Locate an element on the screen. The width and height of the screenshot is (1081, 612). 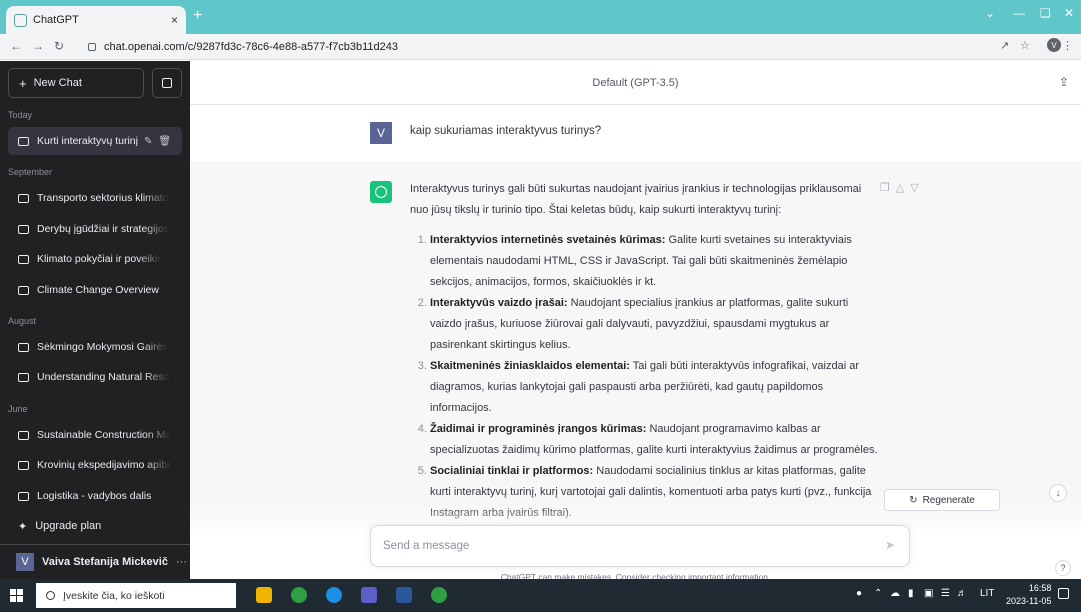
windows-start-icon is located at coordinates (16, 595).